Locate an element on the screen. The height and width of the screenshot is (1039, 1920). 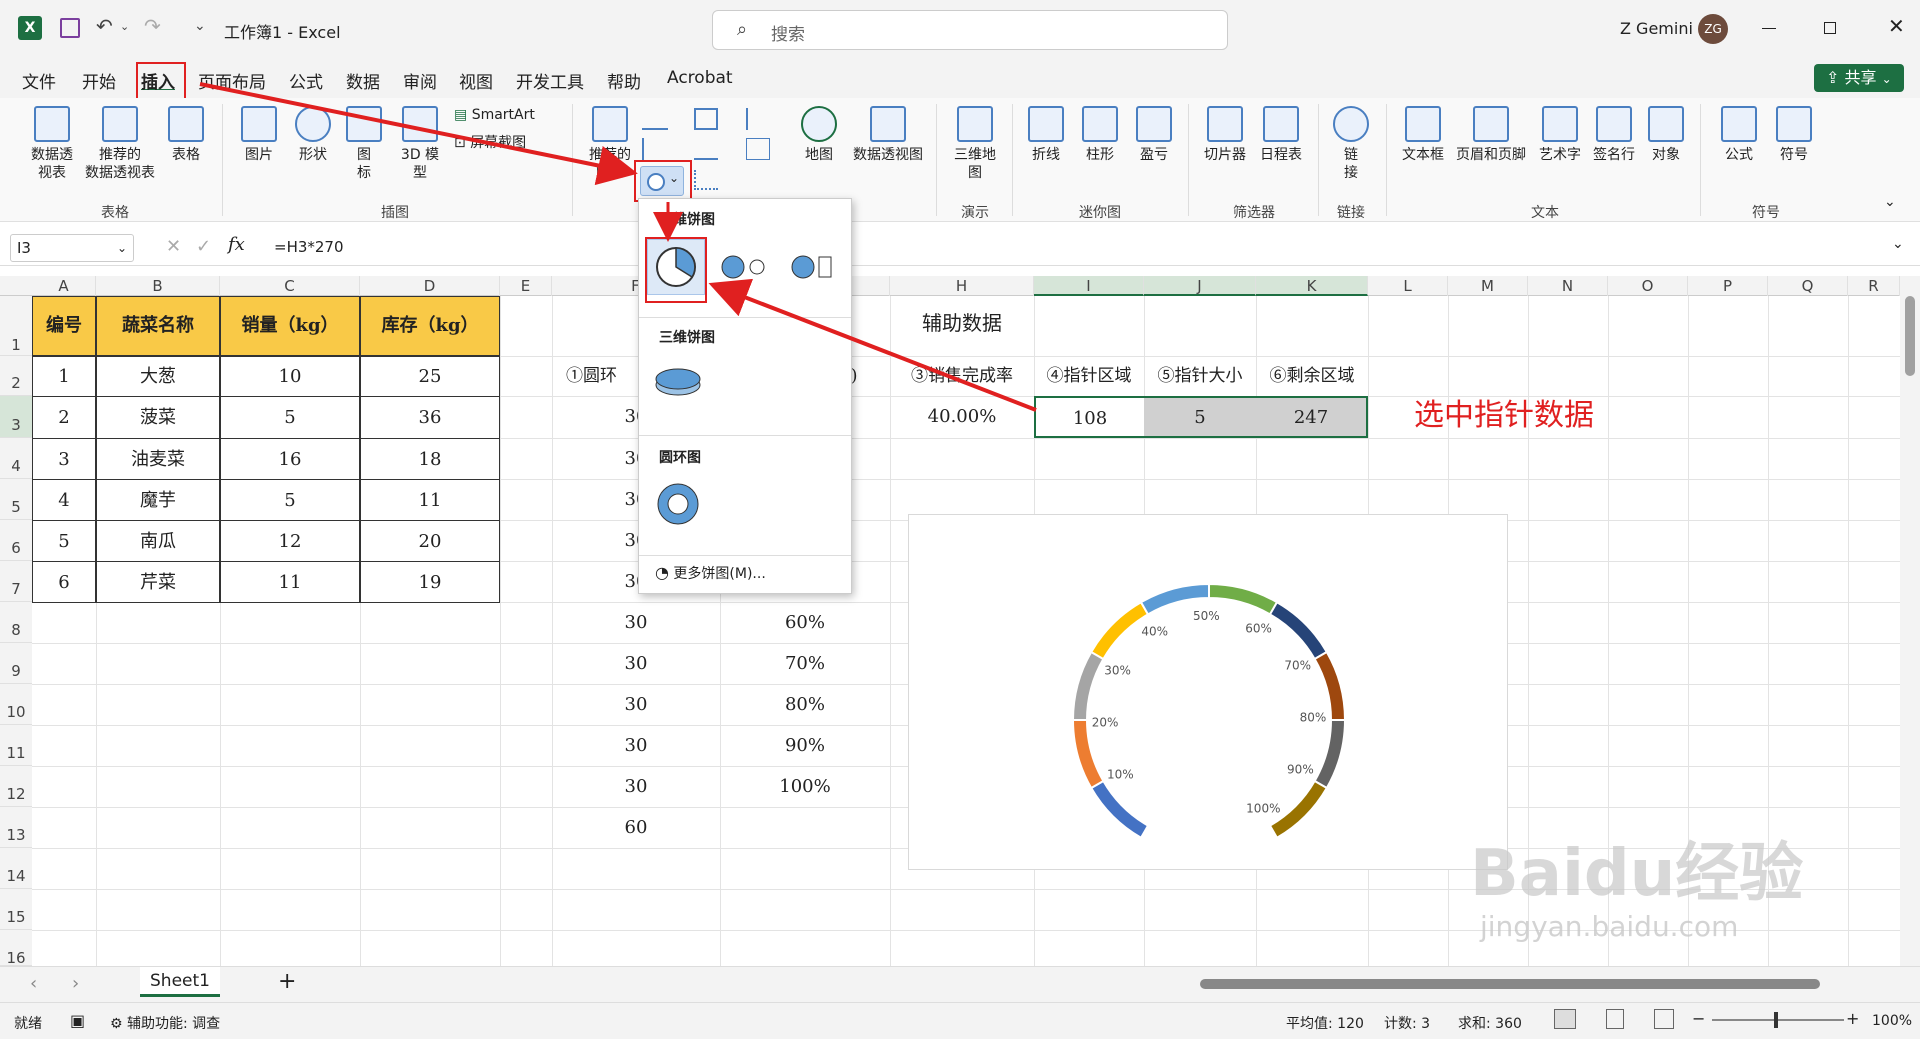
wordart-button: 艺术字 is located at coordinates (1560, 135).